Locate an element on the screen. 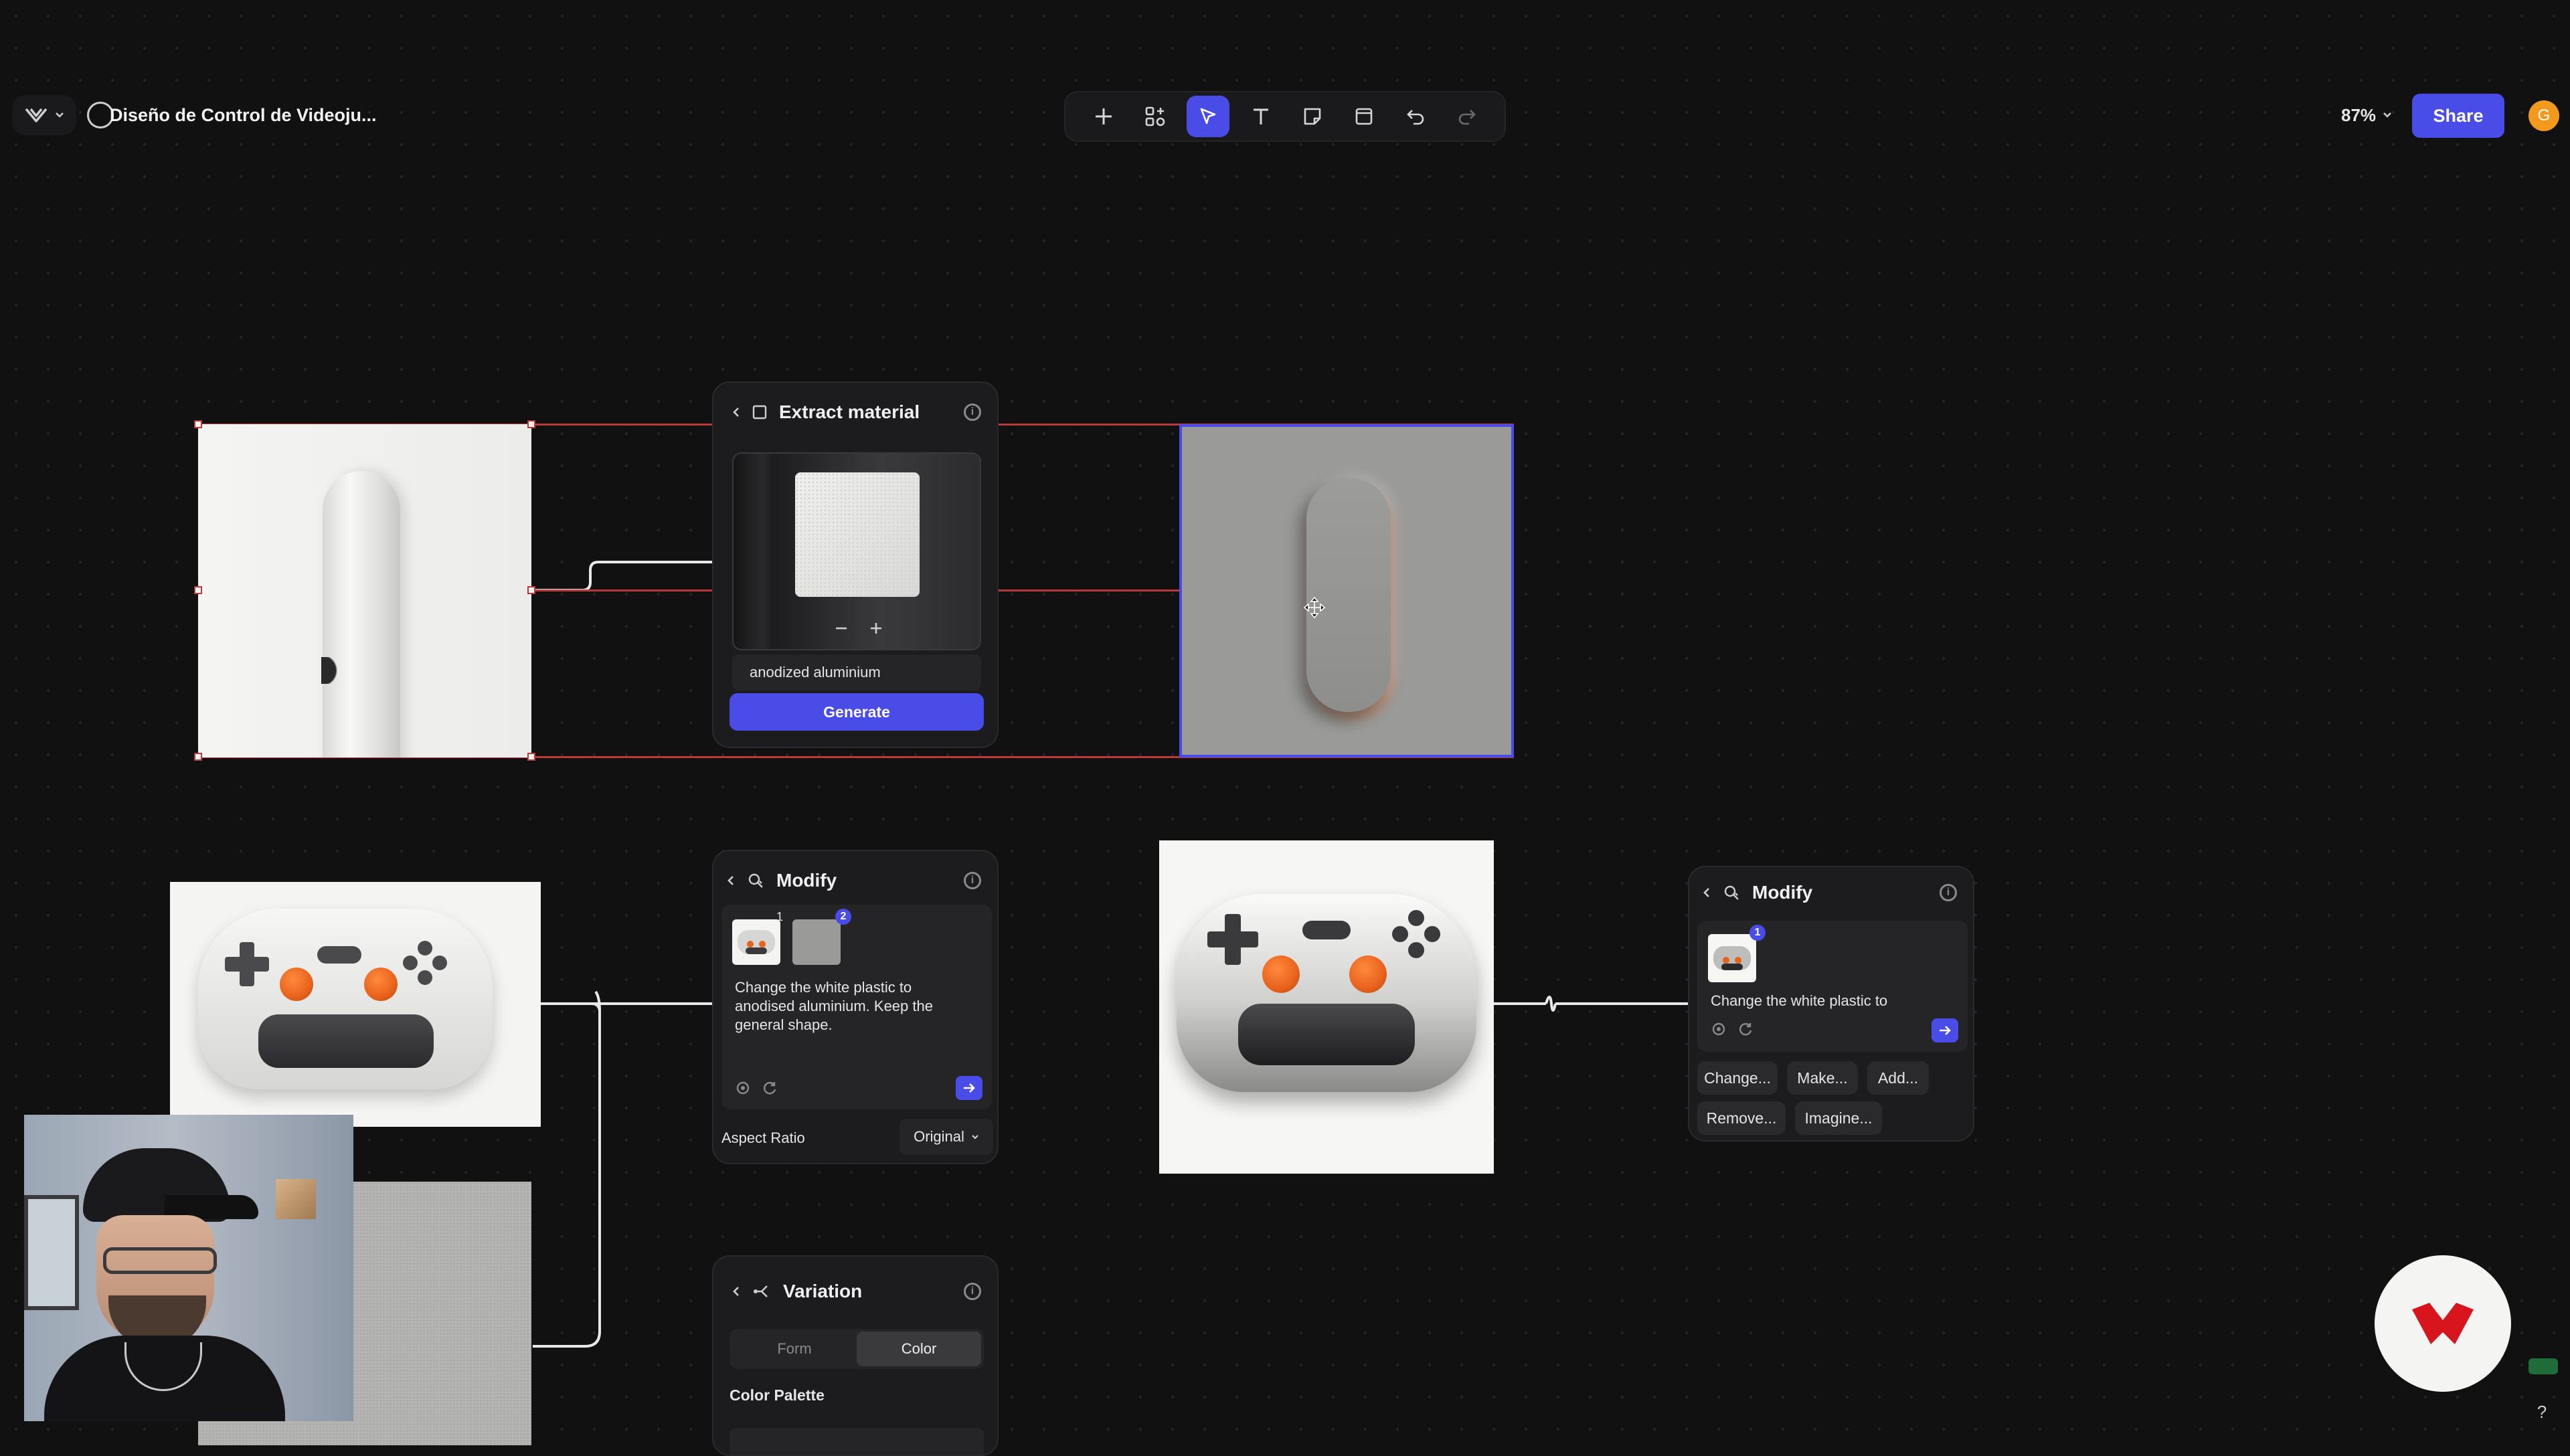 The width and height of the screenshot is (2570, 1456). prompt-box: 1 Change the white plastic to is located at coordinates (1833, 986).